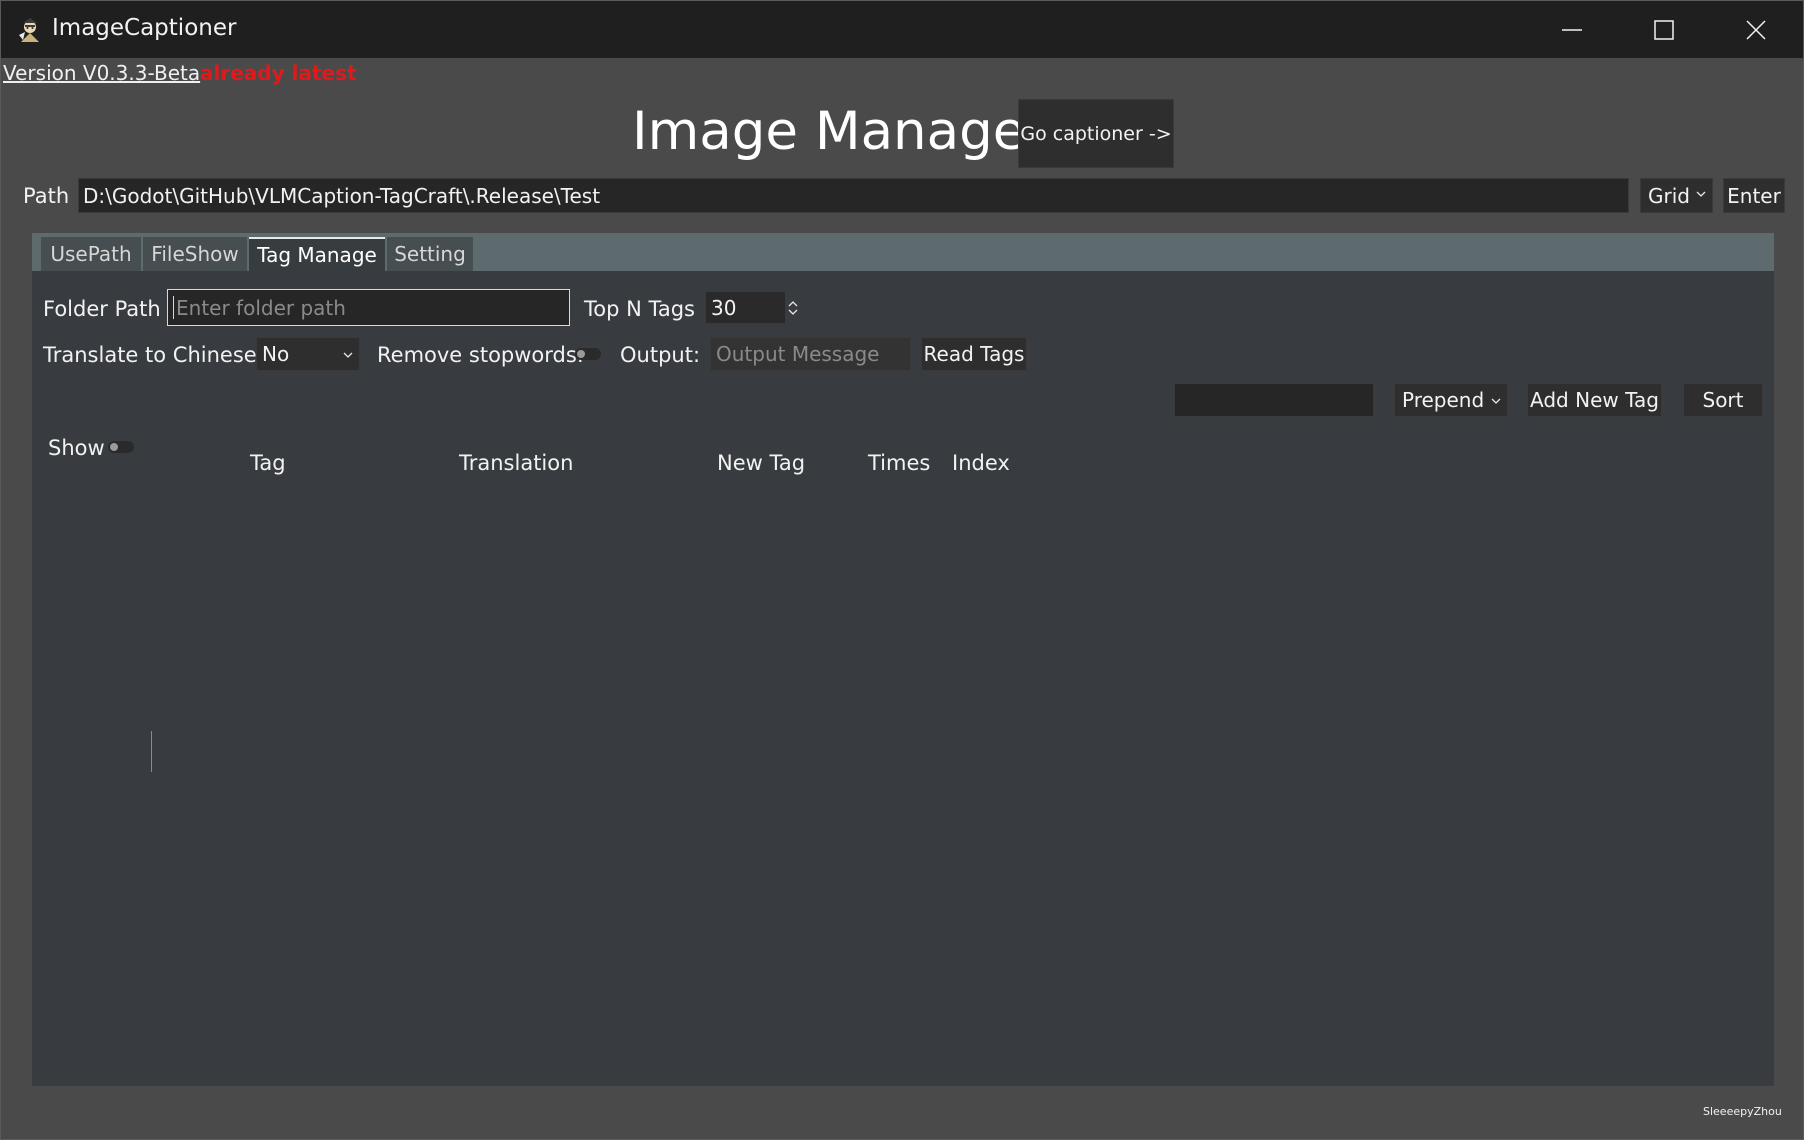 Image resolution: width=1804 pixels, height=1140 pixels. What do you see at coordinates (1742, 1111) in the screenshot?
I see `author-credit: SleeeepyZhou` at bounding box center [1742, 1111].